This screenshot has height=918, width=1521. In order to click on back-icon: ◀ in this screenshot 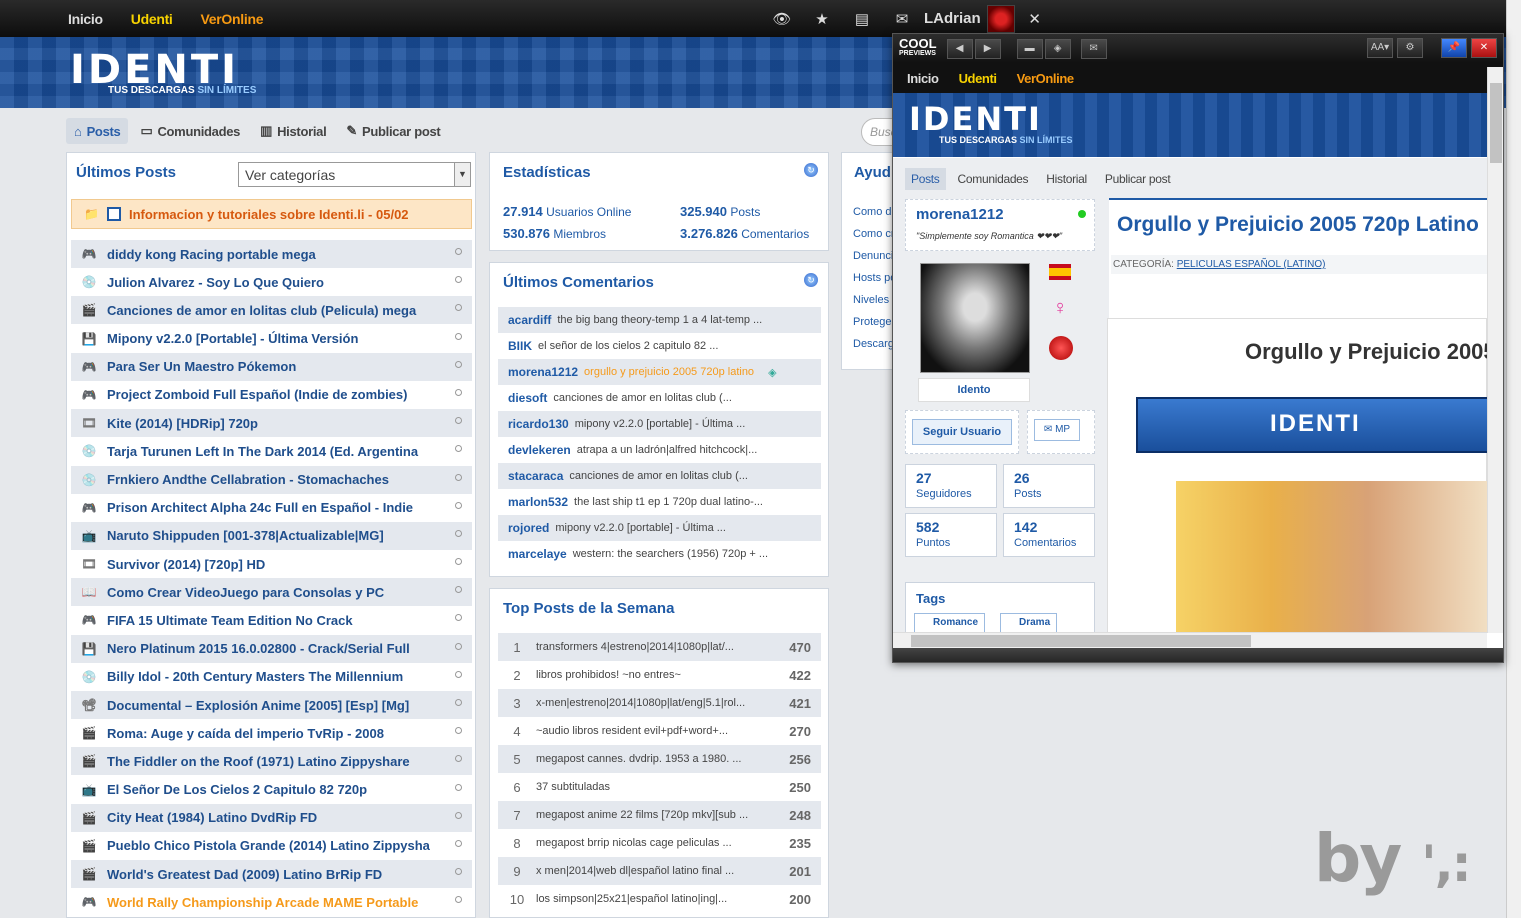, I will do `click(959, 48)`.